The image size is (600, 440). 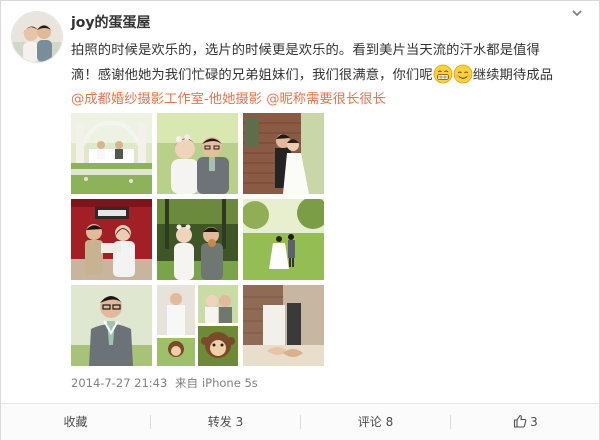 I want to click on source-device: iPhone 5s, so click(x=230, y=383).